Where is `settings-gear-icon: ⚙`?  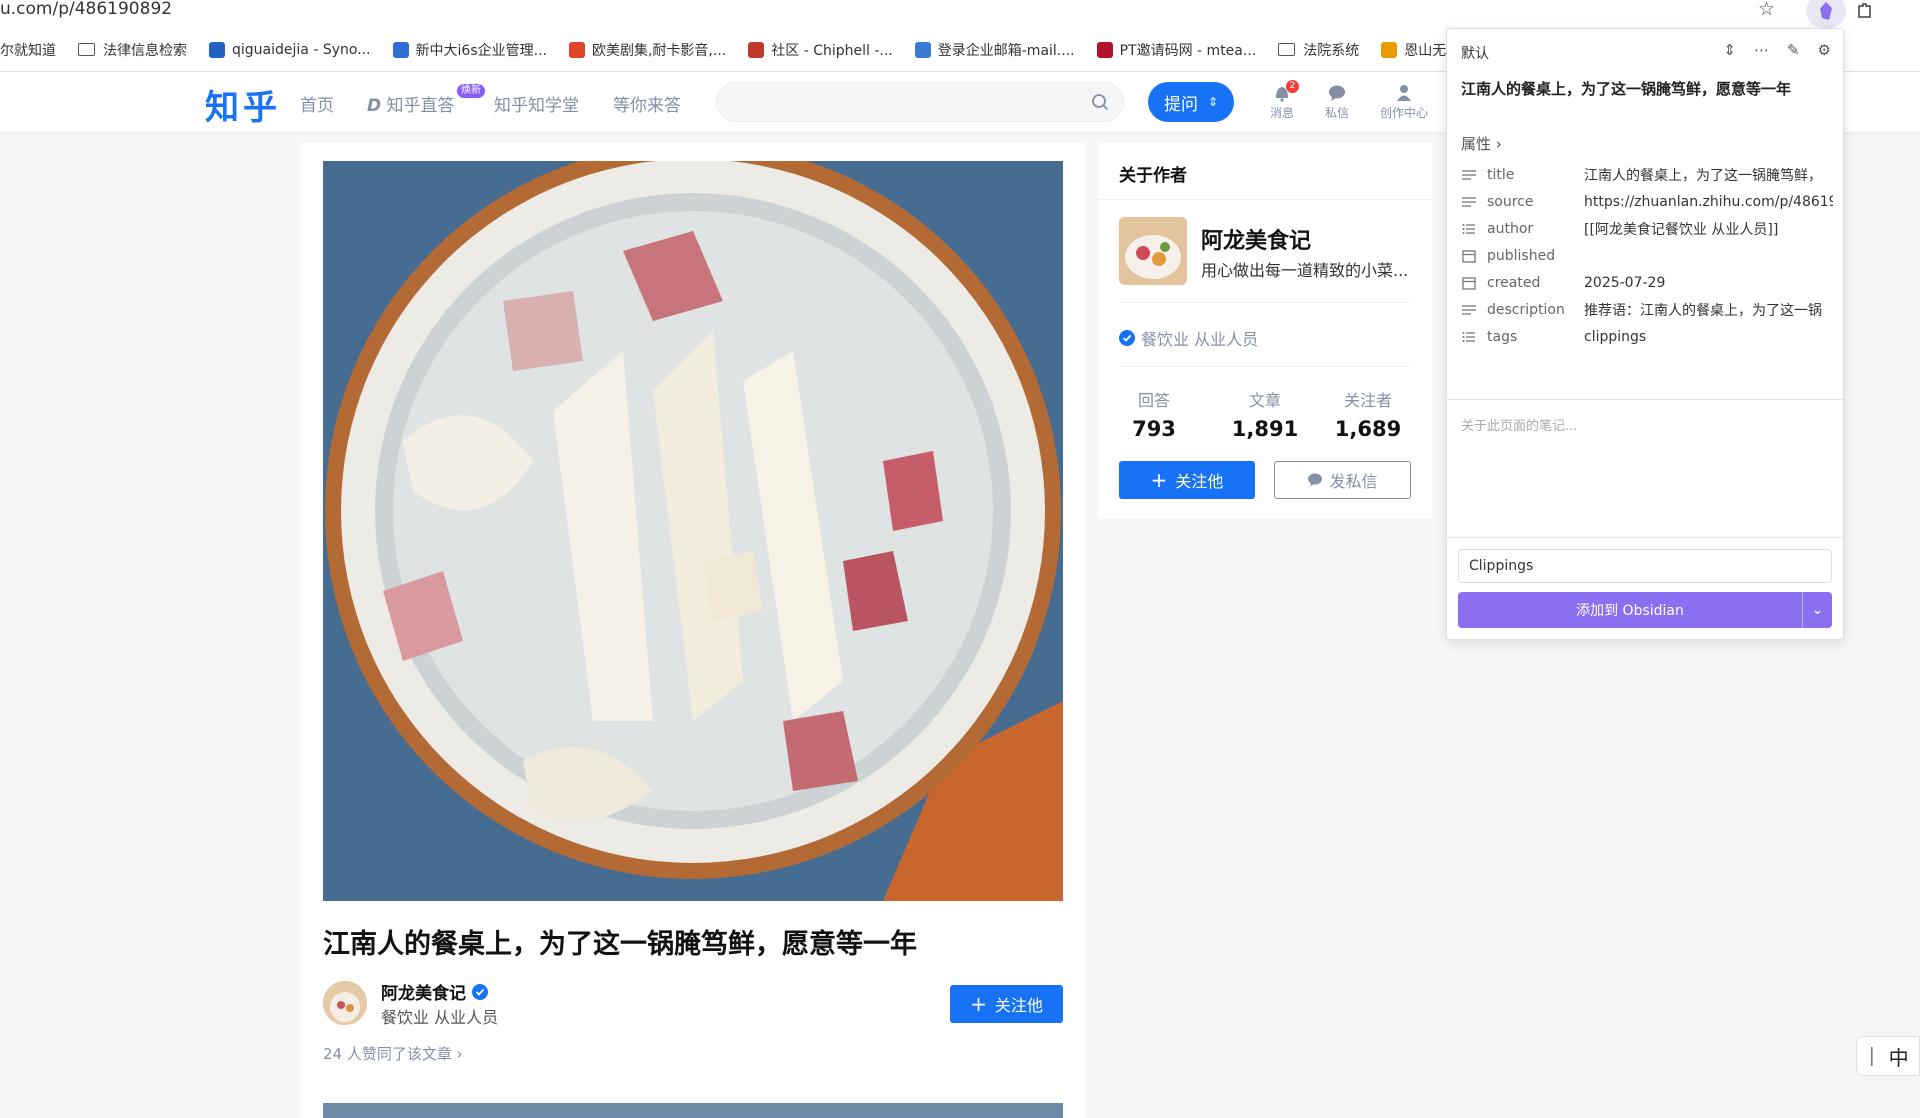 settings-gear-icon: ⚙ is located at coordinates (1824, 50).